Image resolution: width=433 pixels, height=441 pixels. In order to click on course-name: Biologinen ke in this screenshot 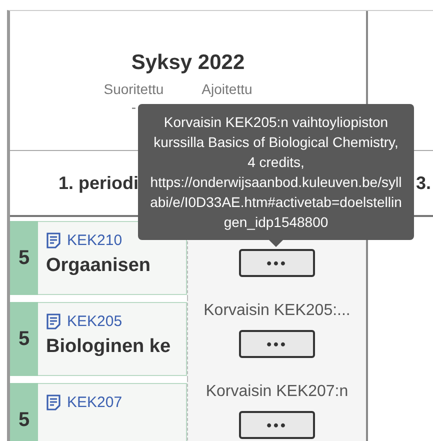, I will do `click(109, 347)`.